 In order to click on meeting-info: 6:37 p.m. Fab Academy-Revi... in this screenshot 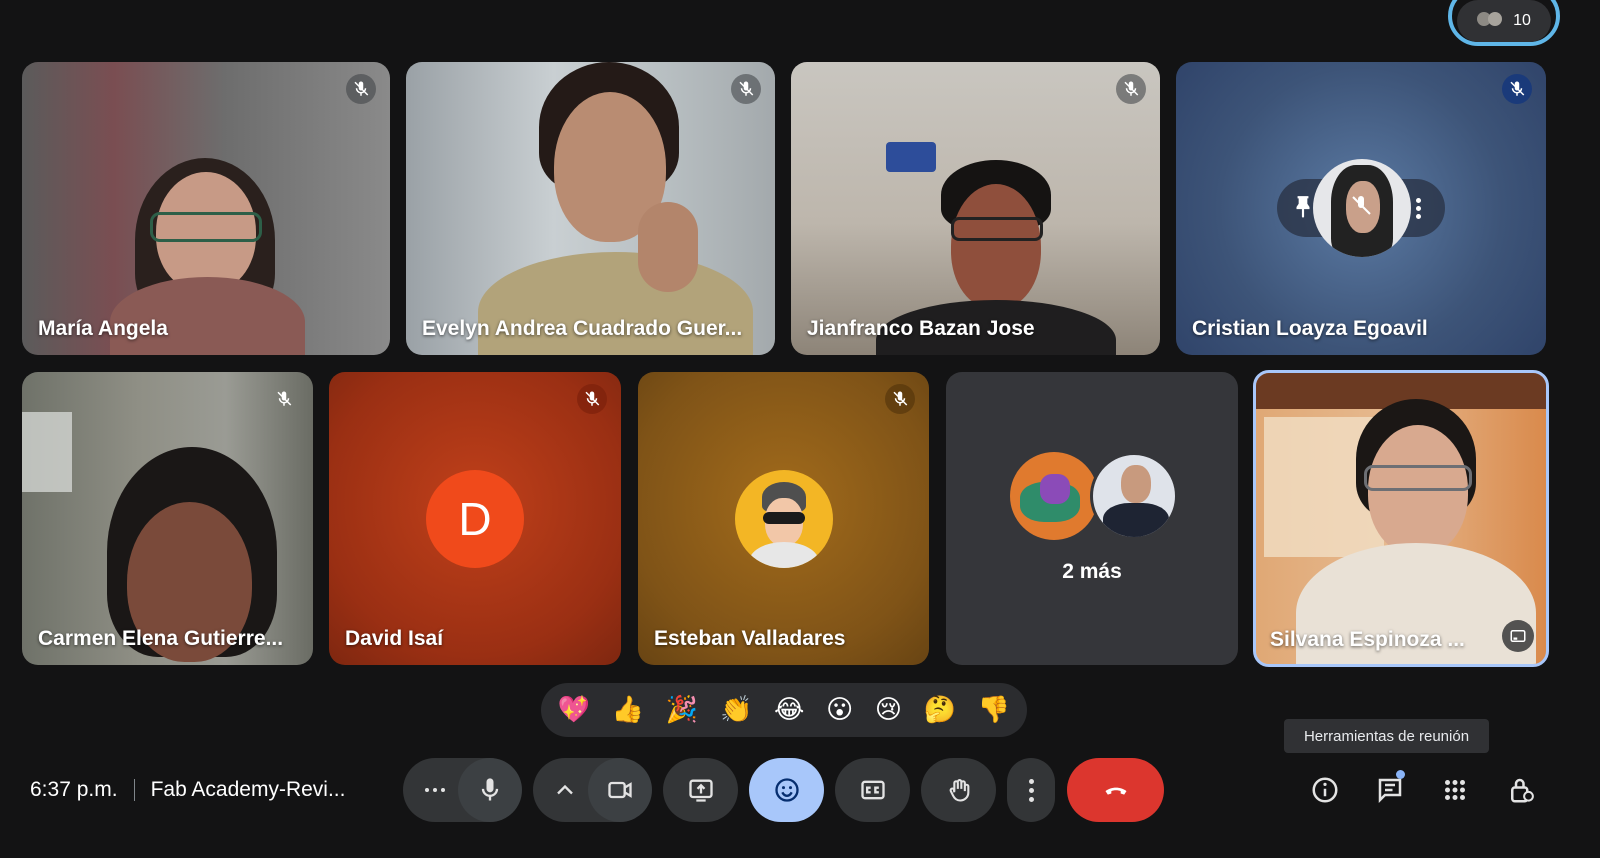, I will do `click(187, 790)`.